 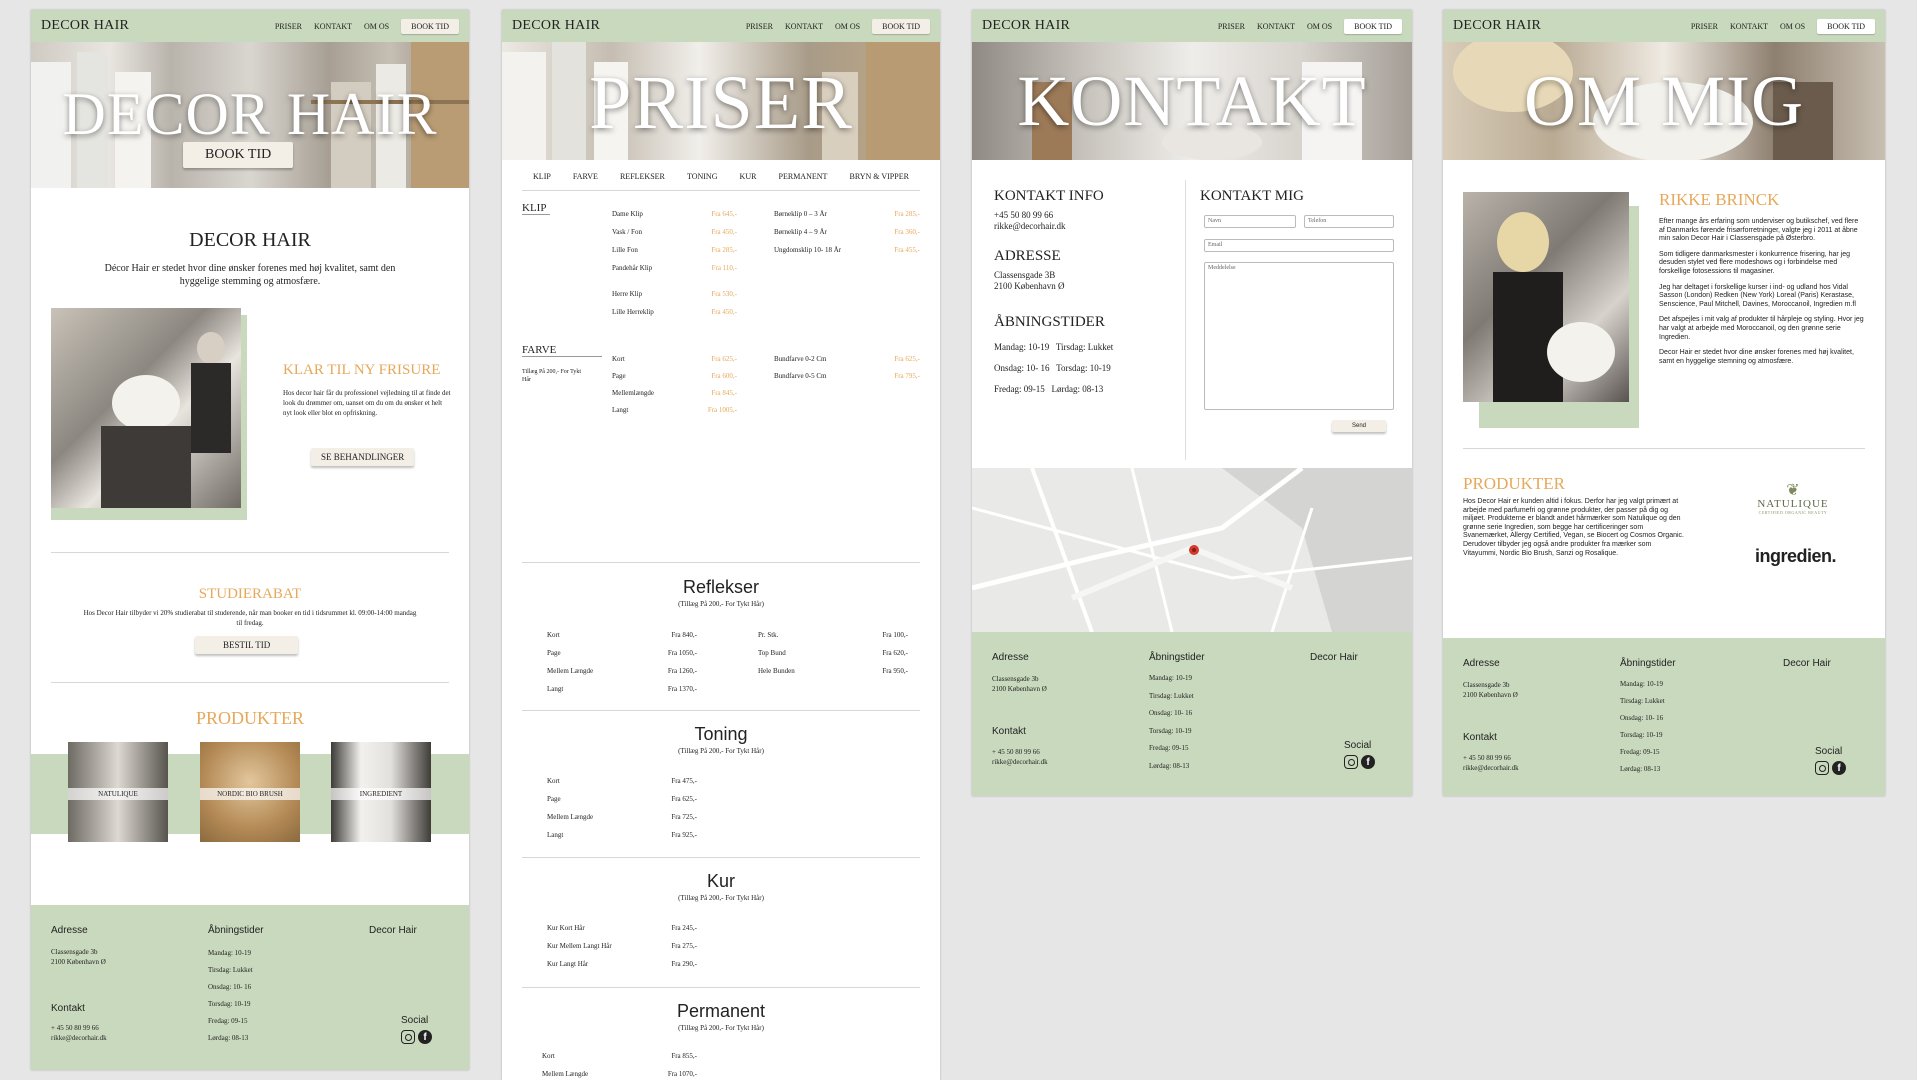 I want to click on natulique-logo: ❦ NATULIQUE CERTIFIED ORGANIC BEAUTY, so click(x=1793, y=499).